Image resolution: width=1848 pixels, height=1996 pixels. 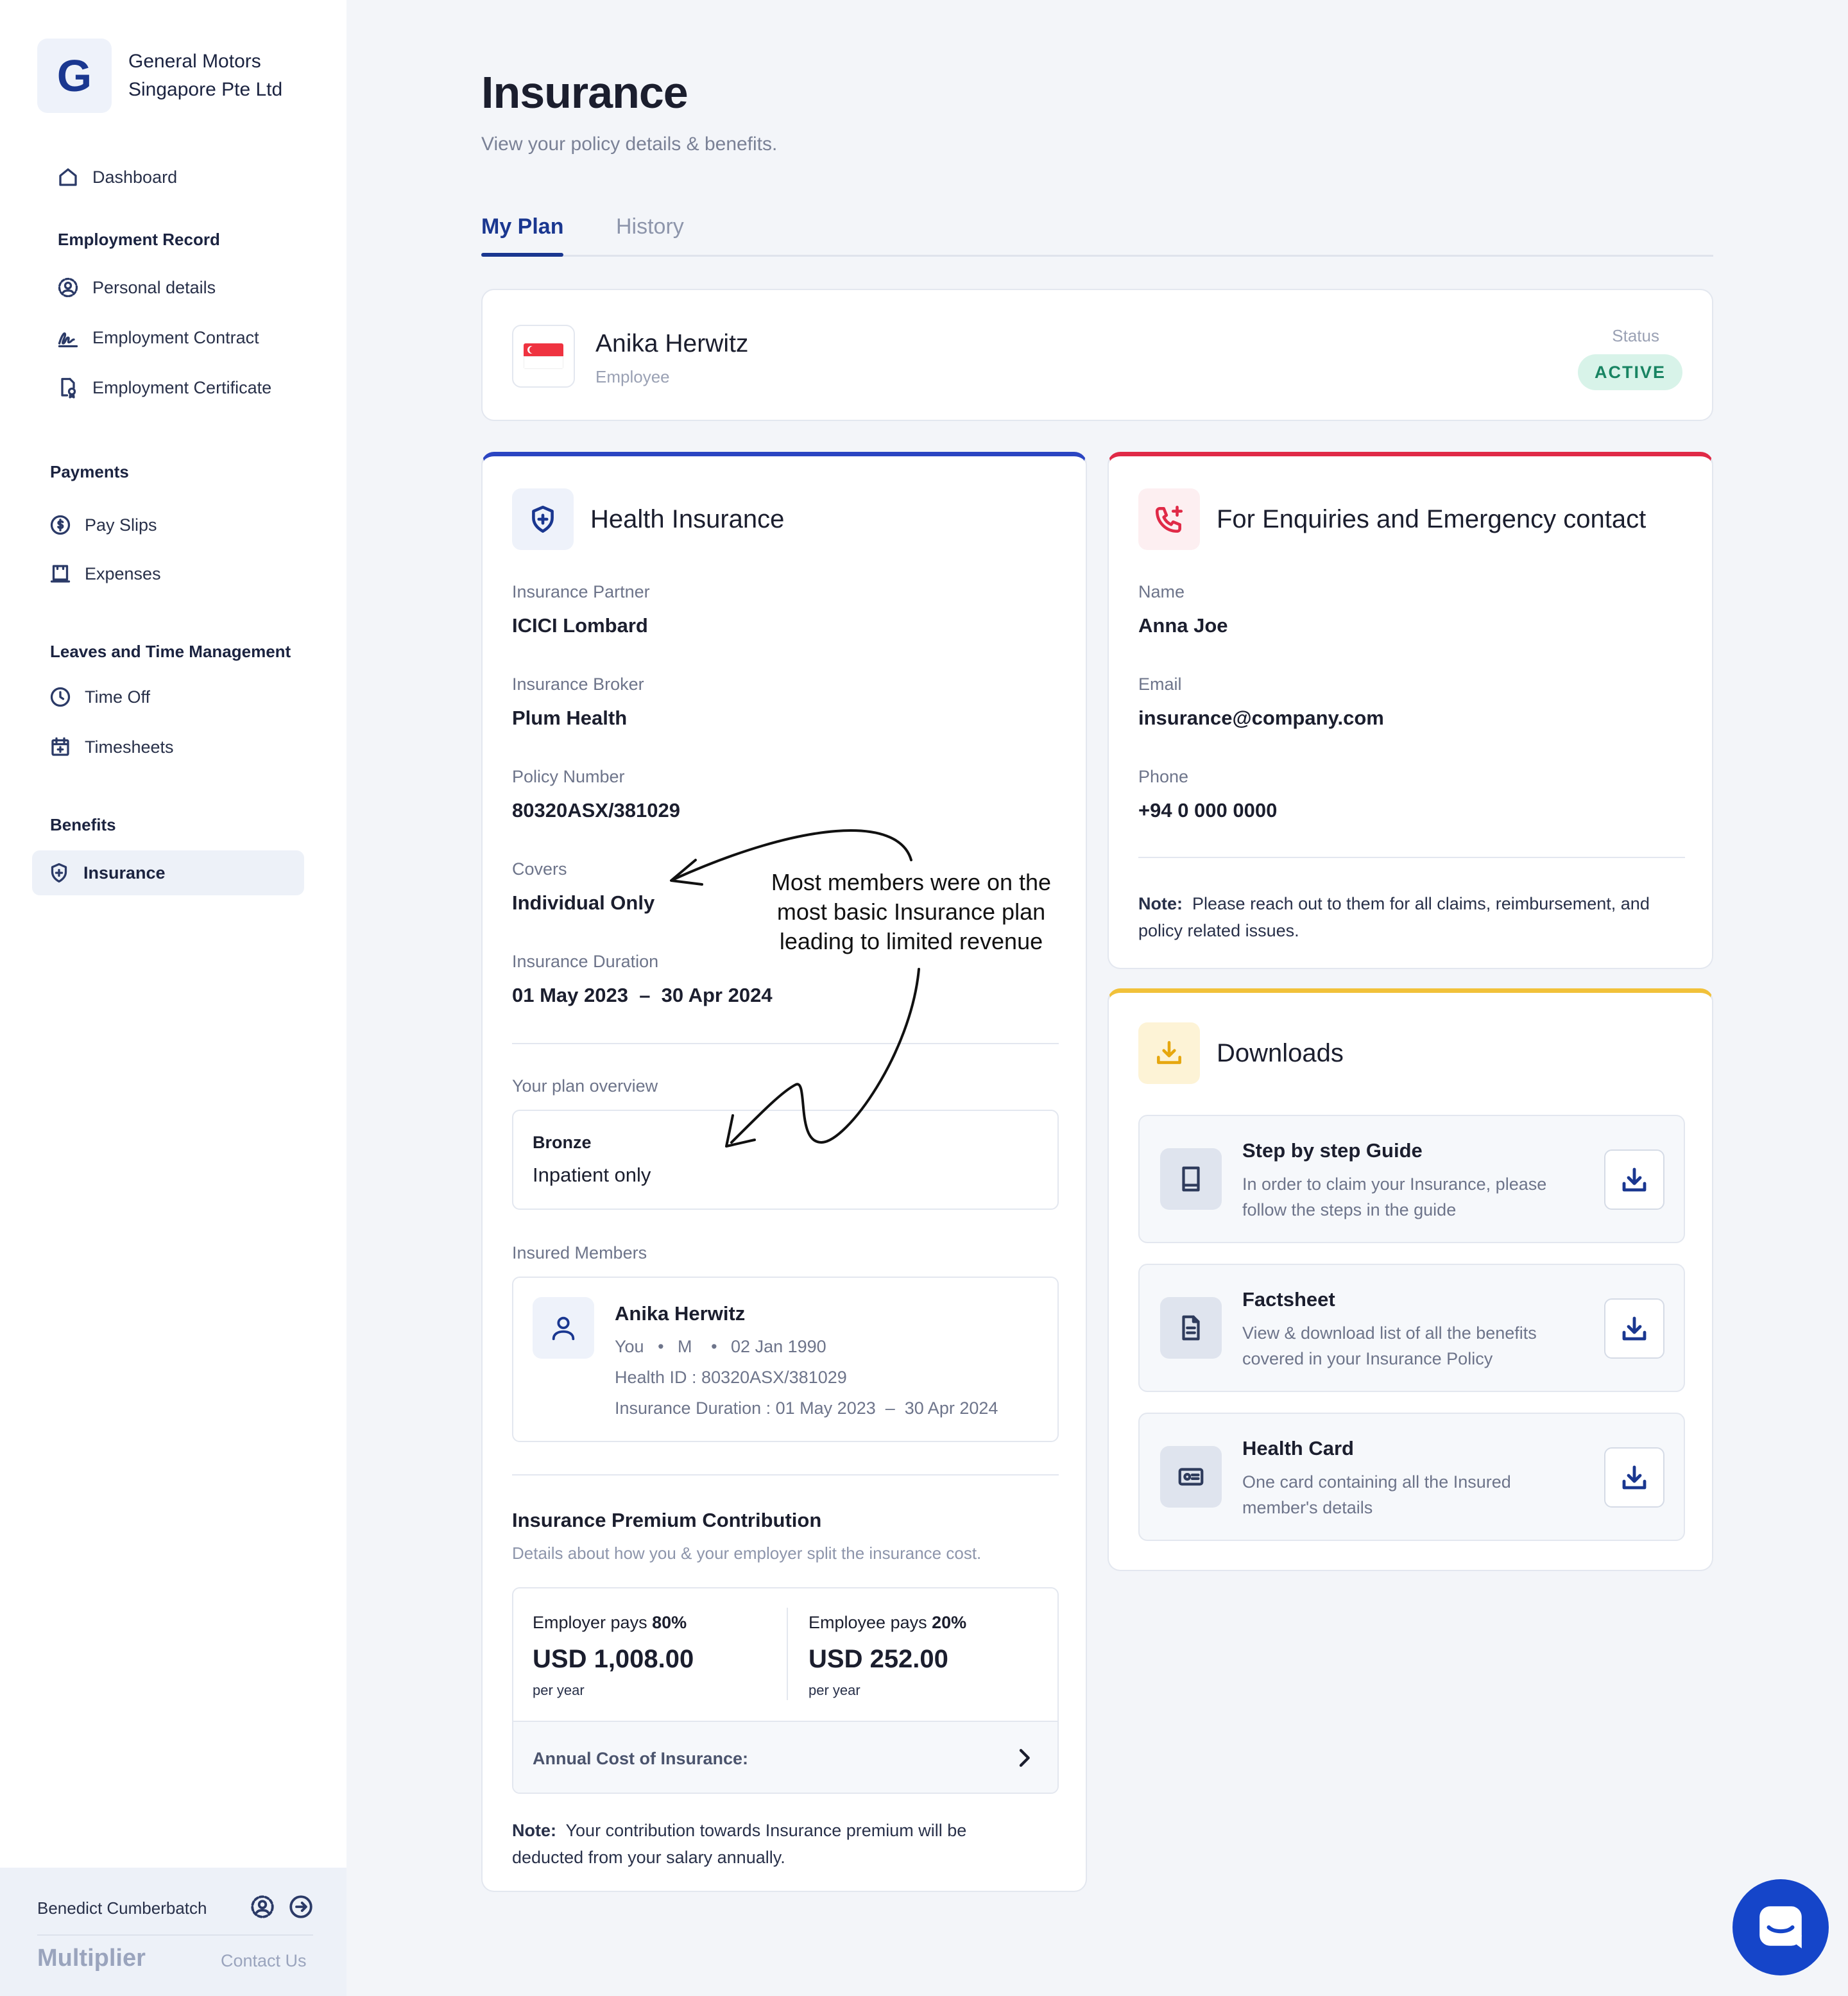 What do you see at coordinates (301, 1906) in the screenshot?
I see `logout-icon` at bounding box center [301, 1906].